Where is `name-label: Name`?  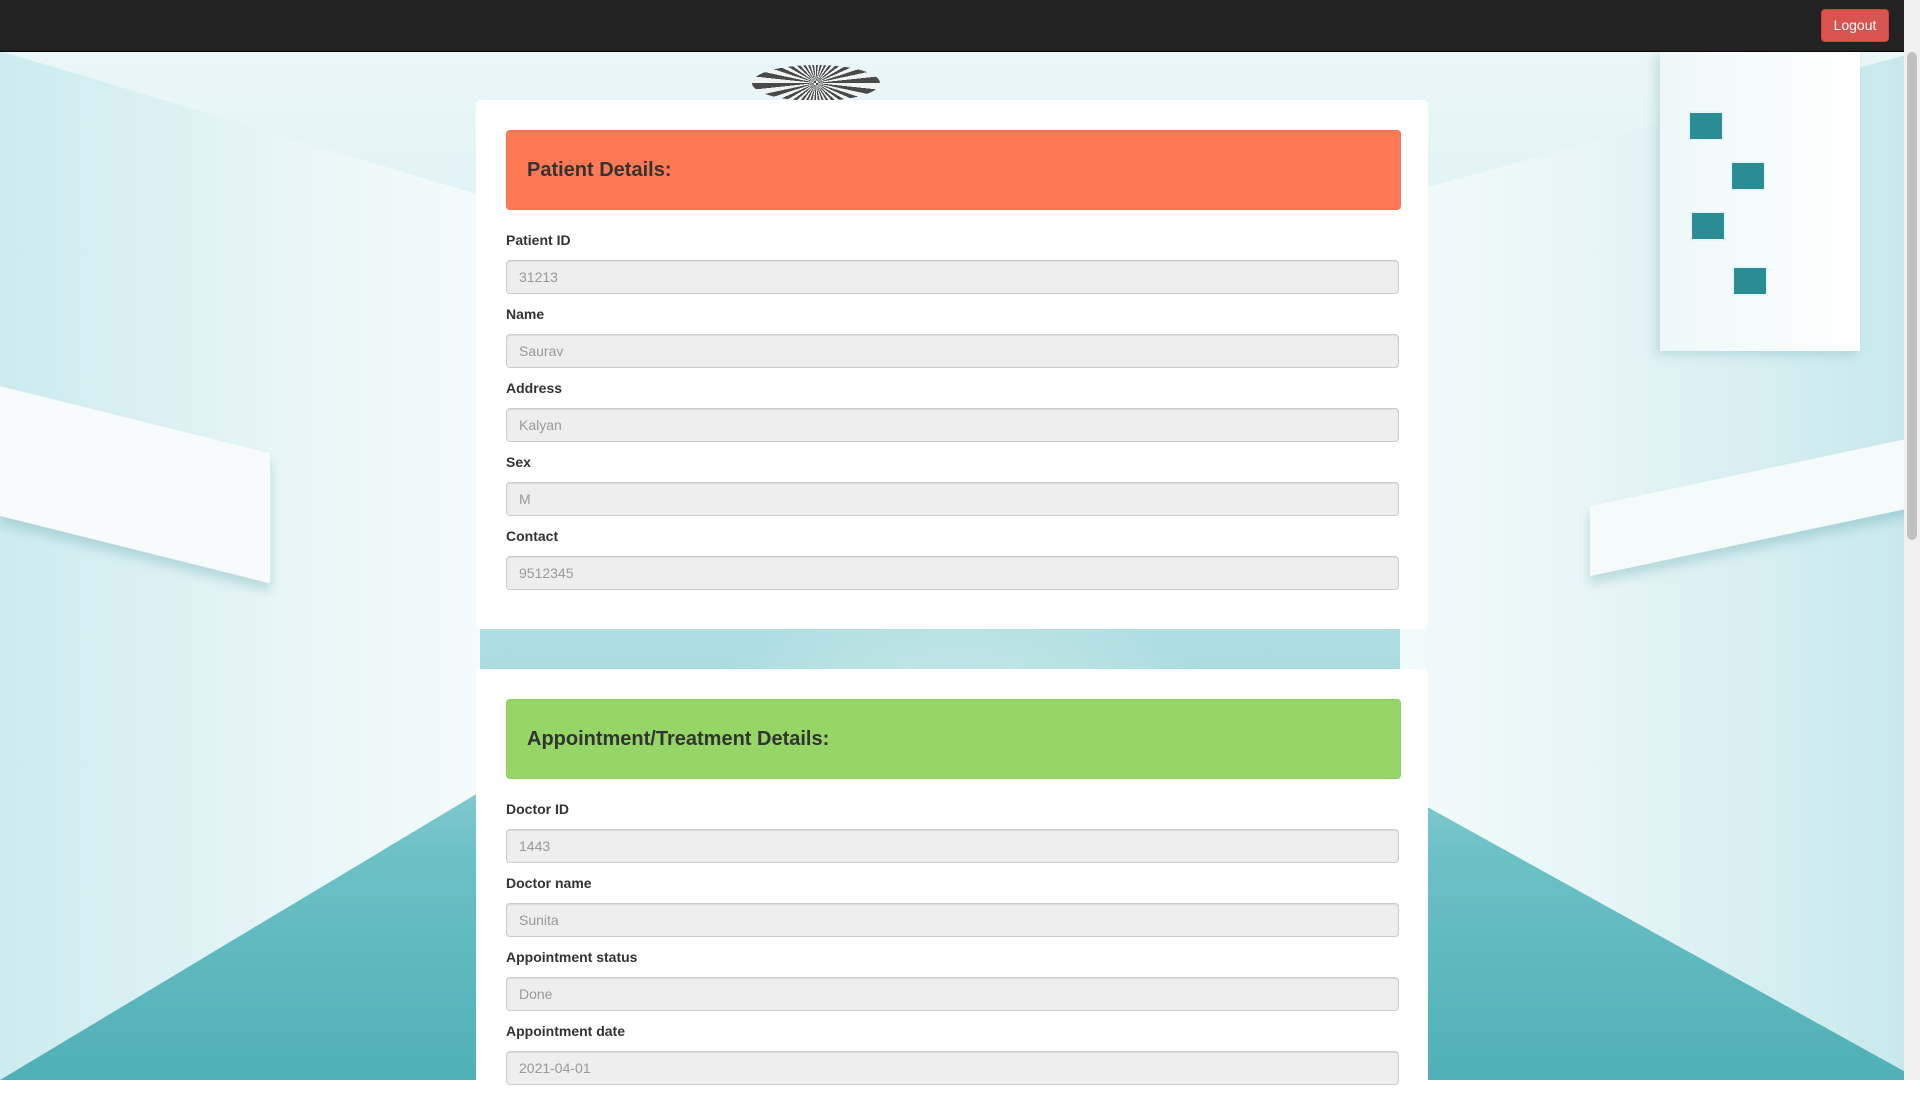 name-label: Name is located at coordinates (525, 314).